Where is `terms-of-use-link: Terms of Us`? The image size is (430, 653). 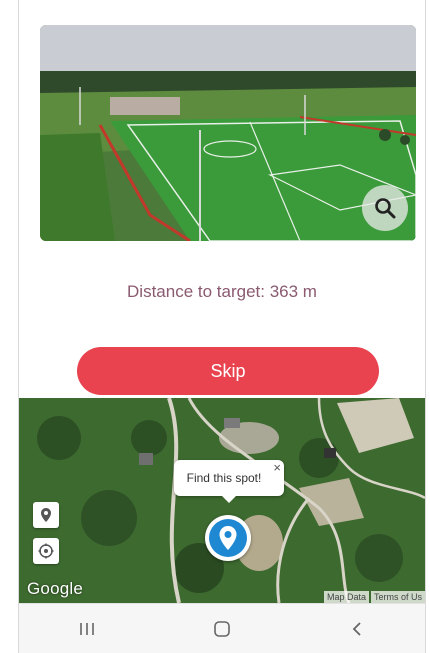
terms-of-use-link: Terms of Us is located at coordinates (397, 597).